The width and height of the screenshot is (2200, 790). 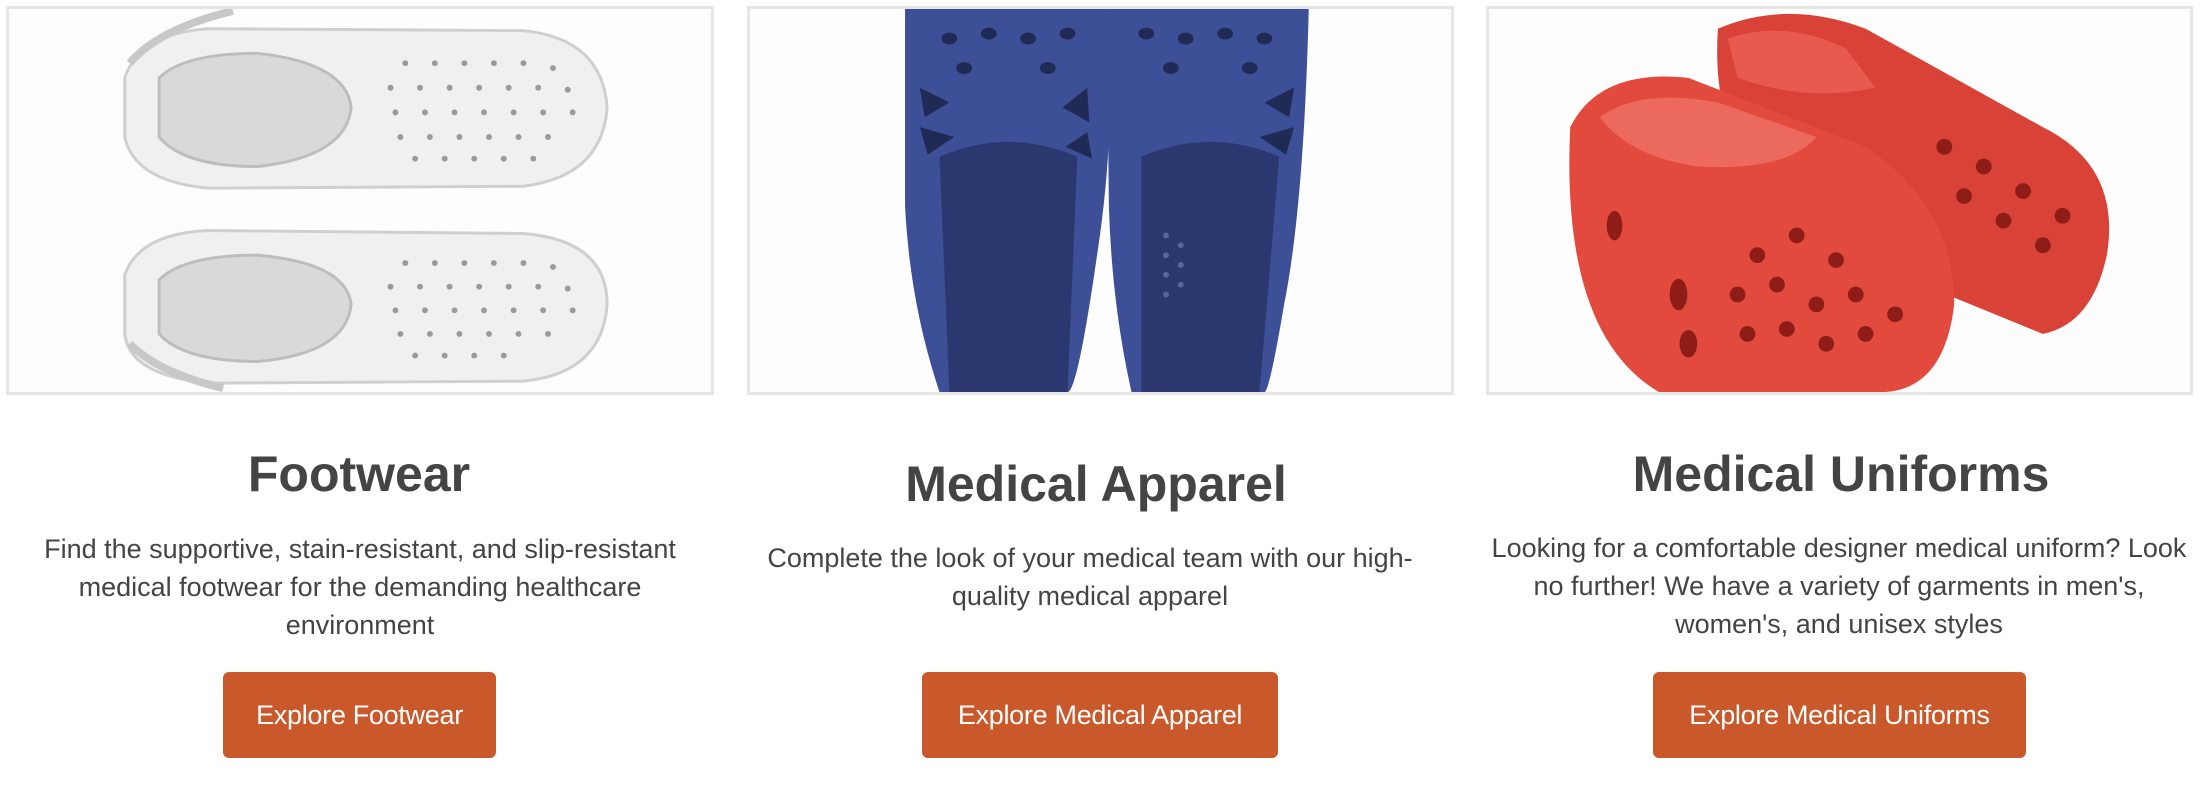 I want to click on category-title: Medical Uniforms, so click(x=1841, y=474).